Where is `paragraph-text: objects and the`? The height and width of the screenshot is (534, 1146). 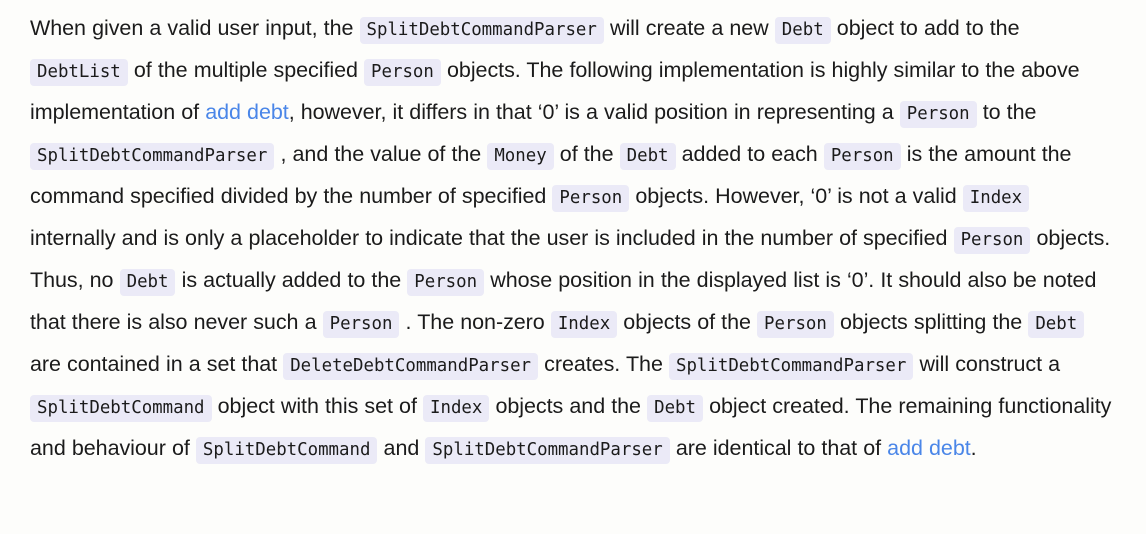 paragraph-text: objects and the is located at coordinates (568, 406).